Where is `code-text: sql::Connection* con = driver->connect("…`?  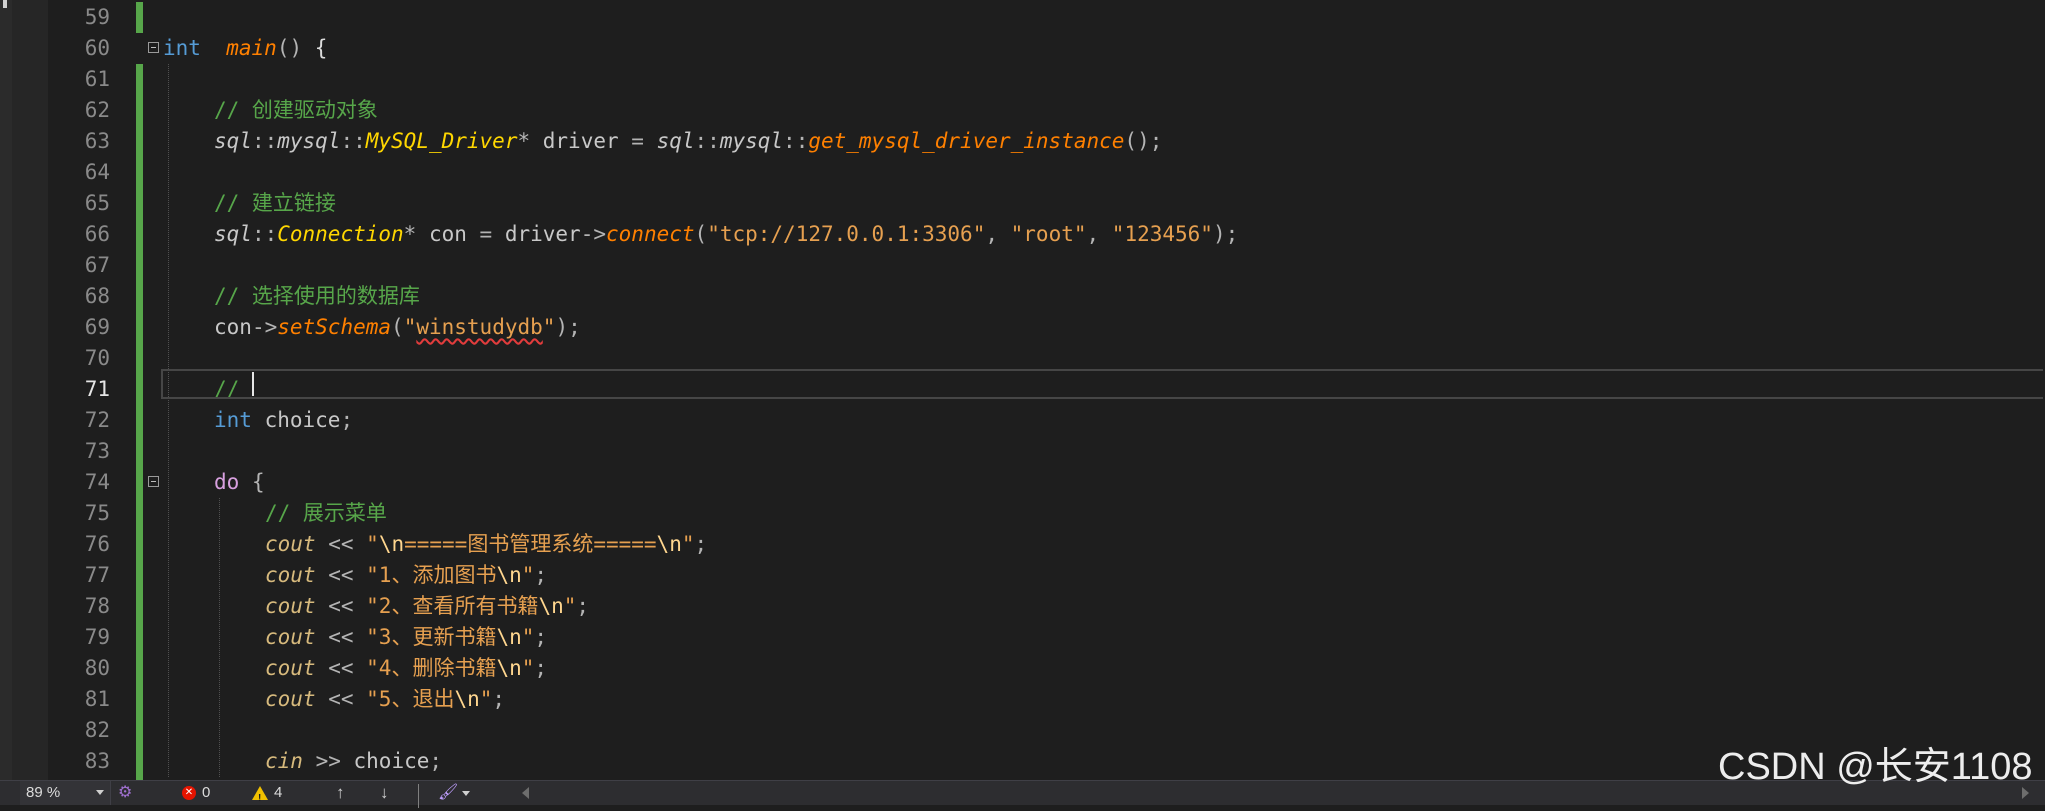
code-text: sql::Connection* con = driver->connect("… is located at coordinates (726, 234).